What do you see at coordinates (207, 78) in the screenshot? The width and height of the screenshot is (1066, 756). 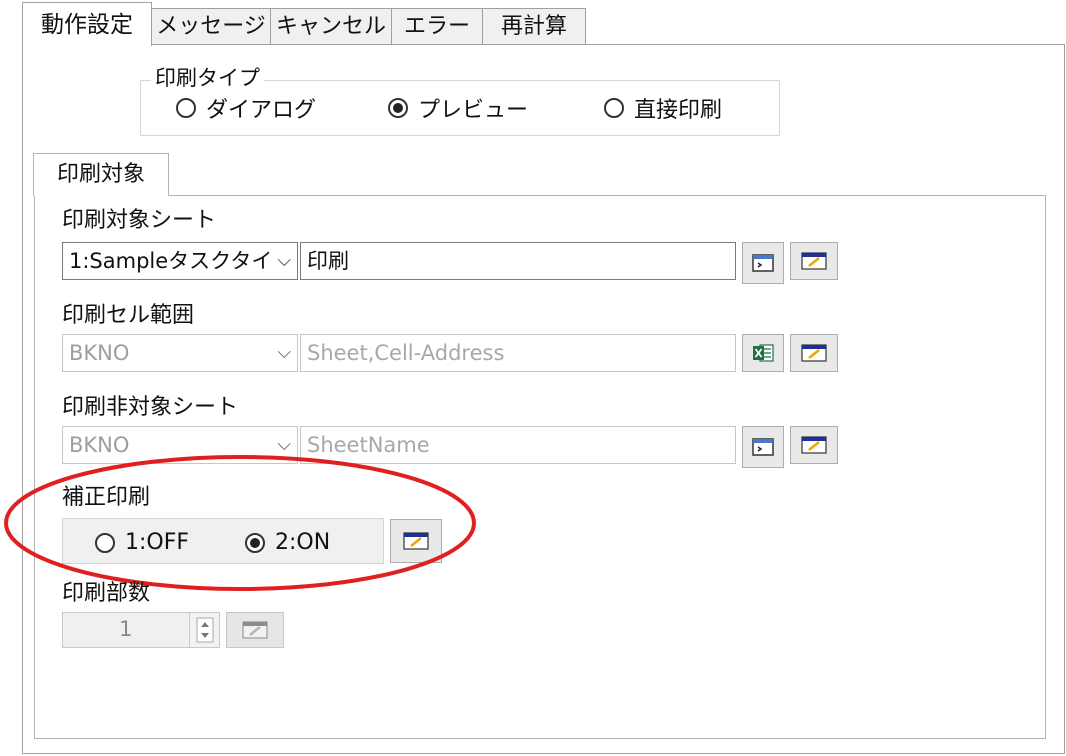 I see `print-type-title: 印刷タイプ` at bounding box center [207, 78].